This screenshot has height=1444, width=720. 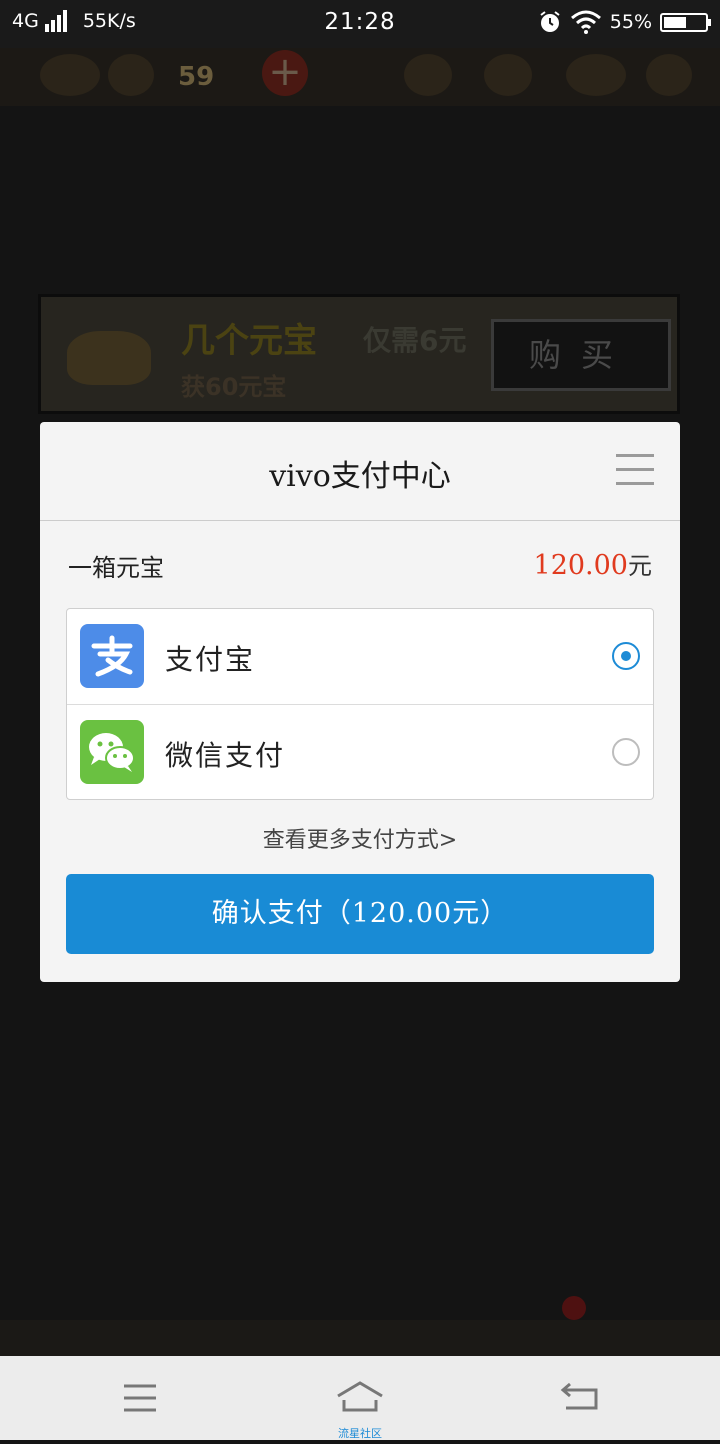 What do you see at coordinates (112, 656) in the screenshot?
I see `alipay-icon` at bounding box center [112, 656].